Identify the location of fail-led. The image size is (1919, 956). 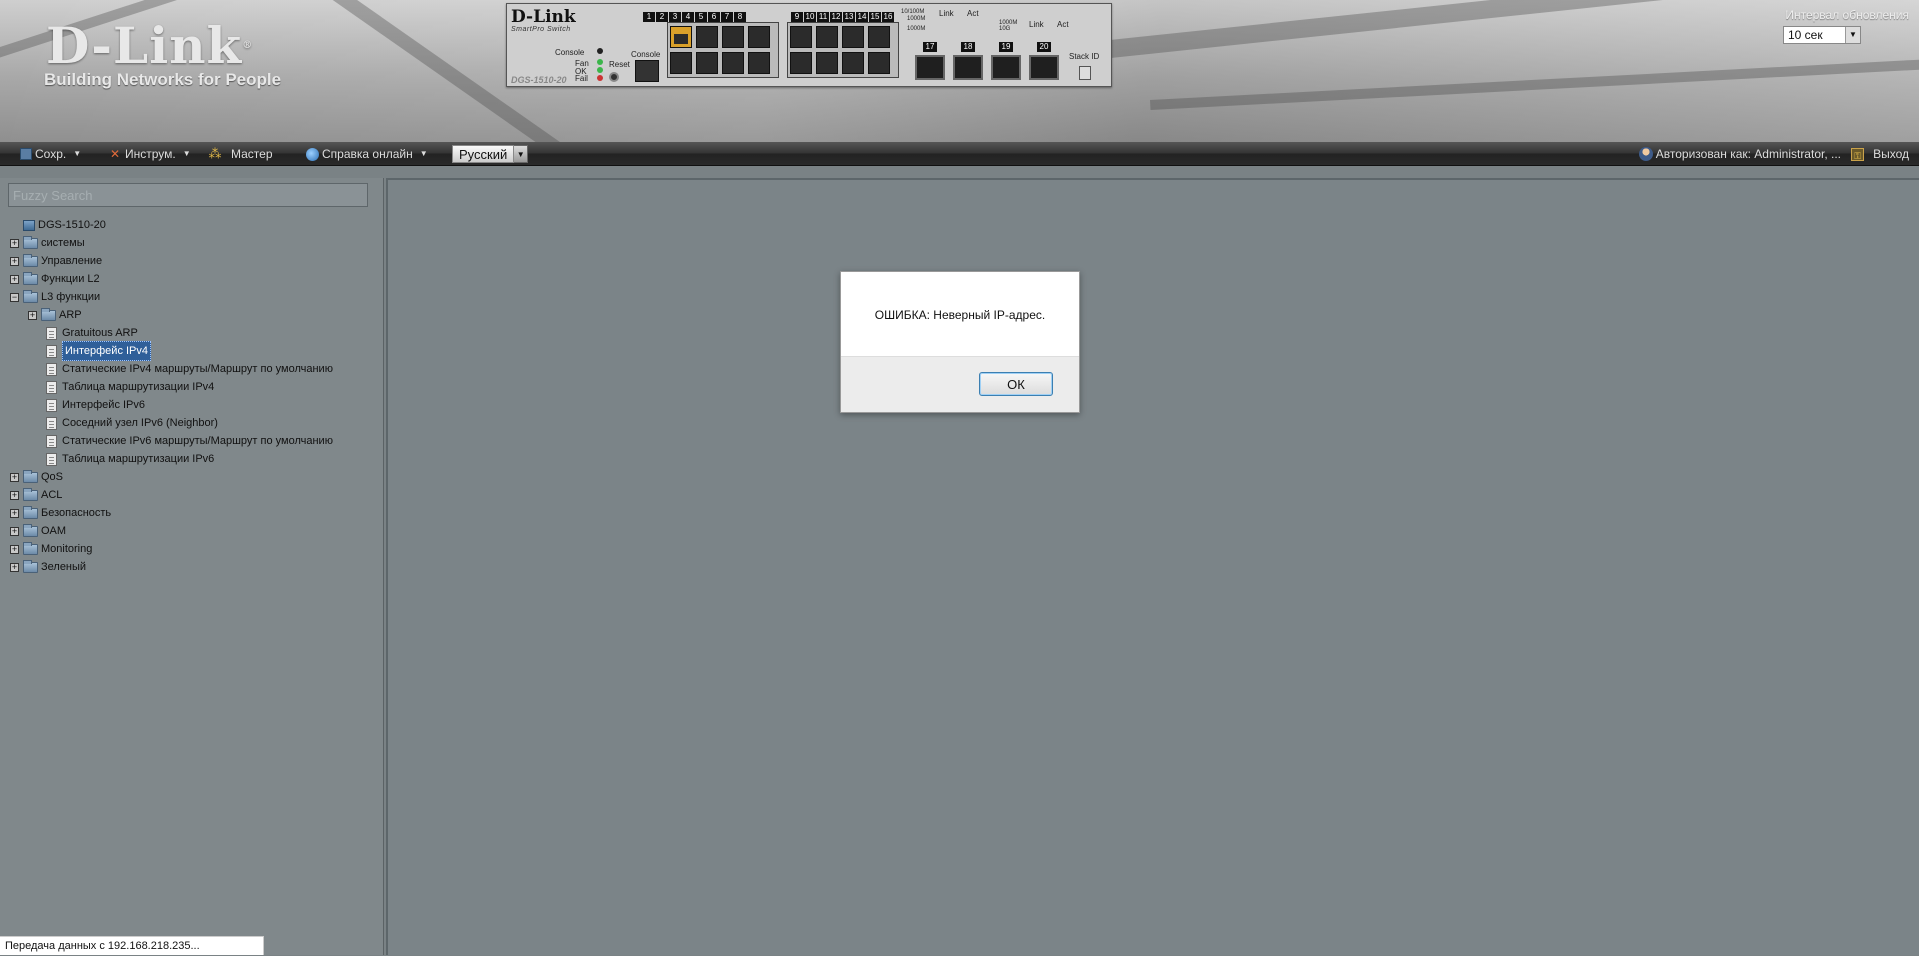
(600, 78).